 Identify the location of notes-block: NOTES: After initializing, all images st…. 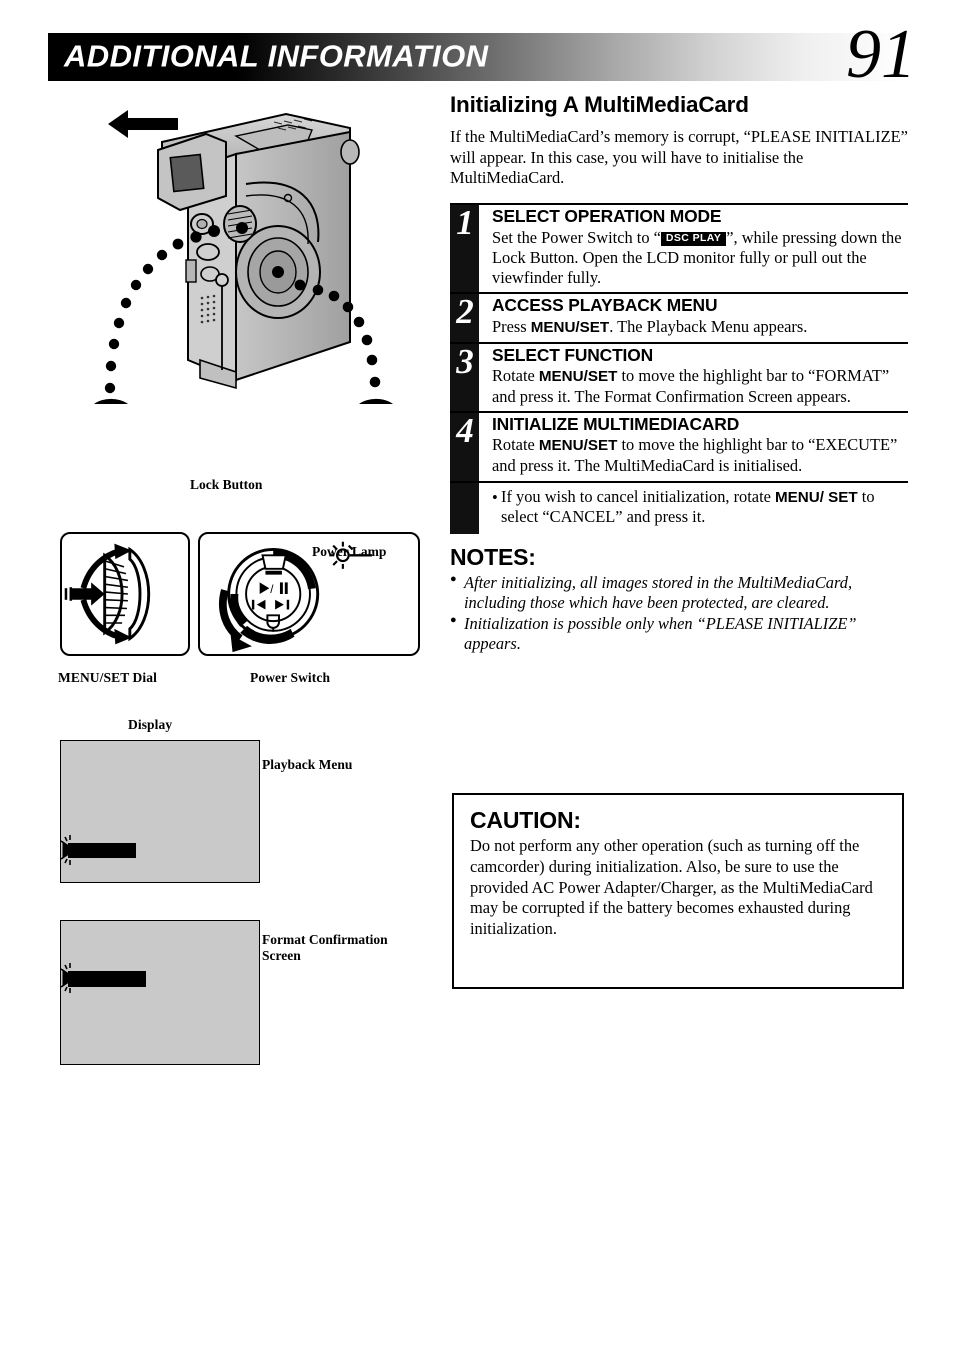
(679, 599).